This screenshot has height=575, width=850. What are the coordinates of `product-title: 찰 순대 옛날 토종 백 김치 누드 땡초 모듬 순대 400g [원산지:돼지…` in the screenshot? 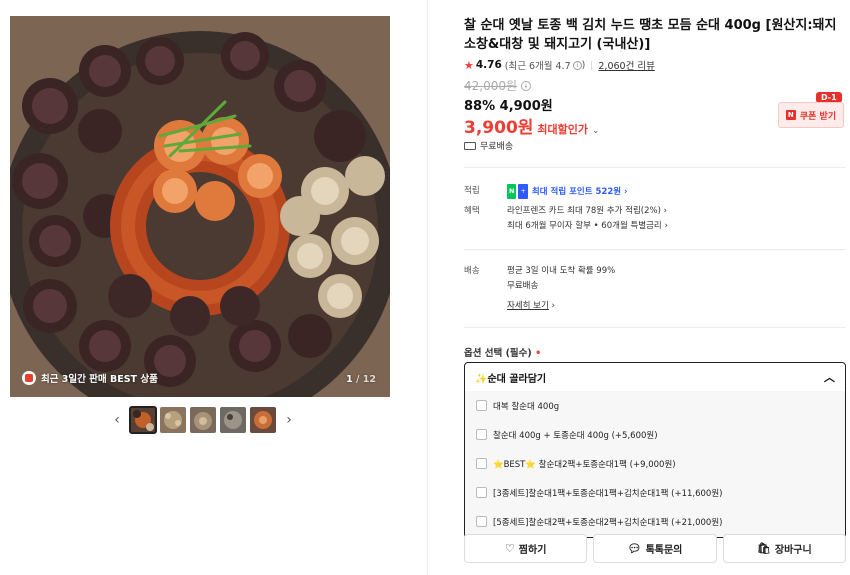 It's located at (650, 35).